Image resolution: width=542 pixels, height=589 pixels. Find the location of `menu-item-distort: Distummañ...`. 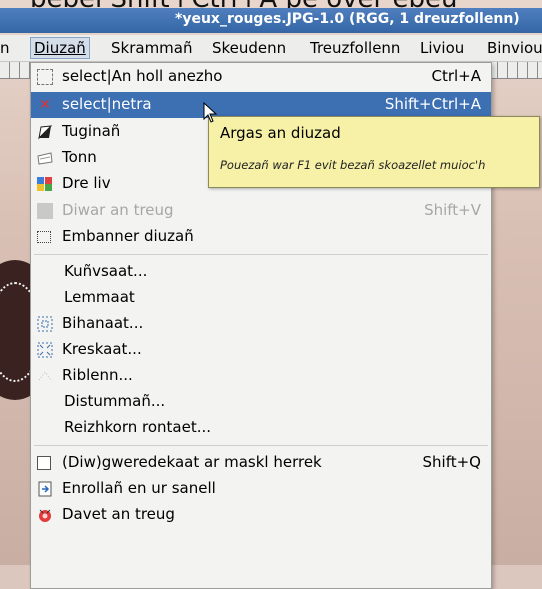

menu-item-distort: Distummañ... is located at coordinates (261, 402).